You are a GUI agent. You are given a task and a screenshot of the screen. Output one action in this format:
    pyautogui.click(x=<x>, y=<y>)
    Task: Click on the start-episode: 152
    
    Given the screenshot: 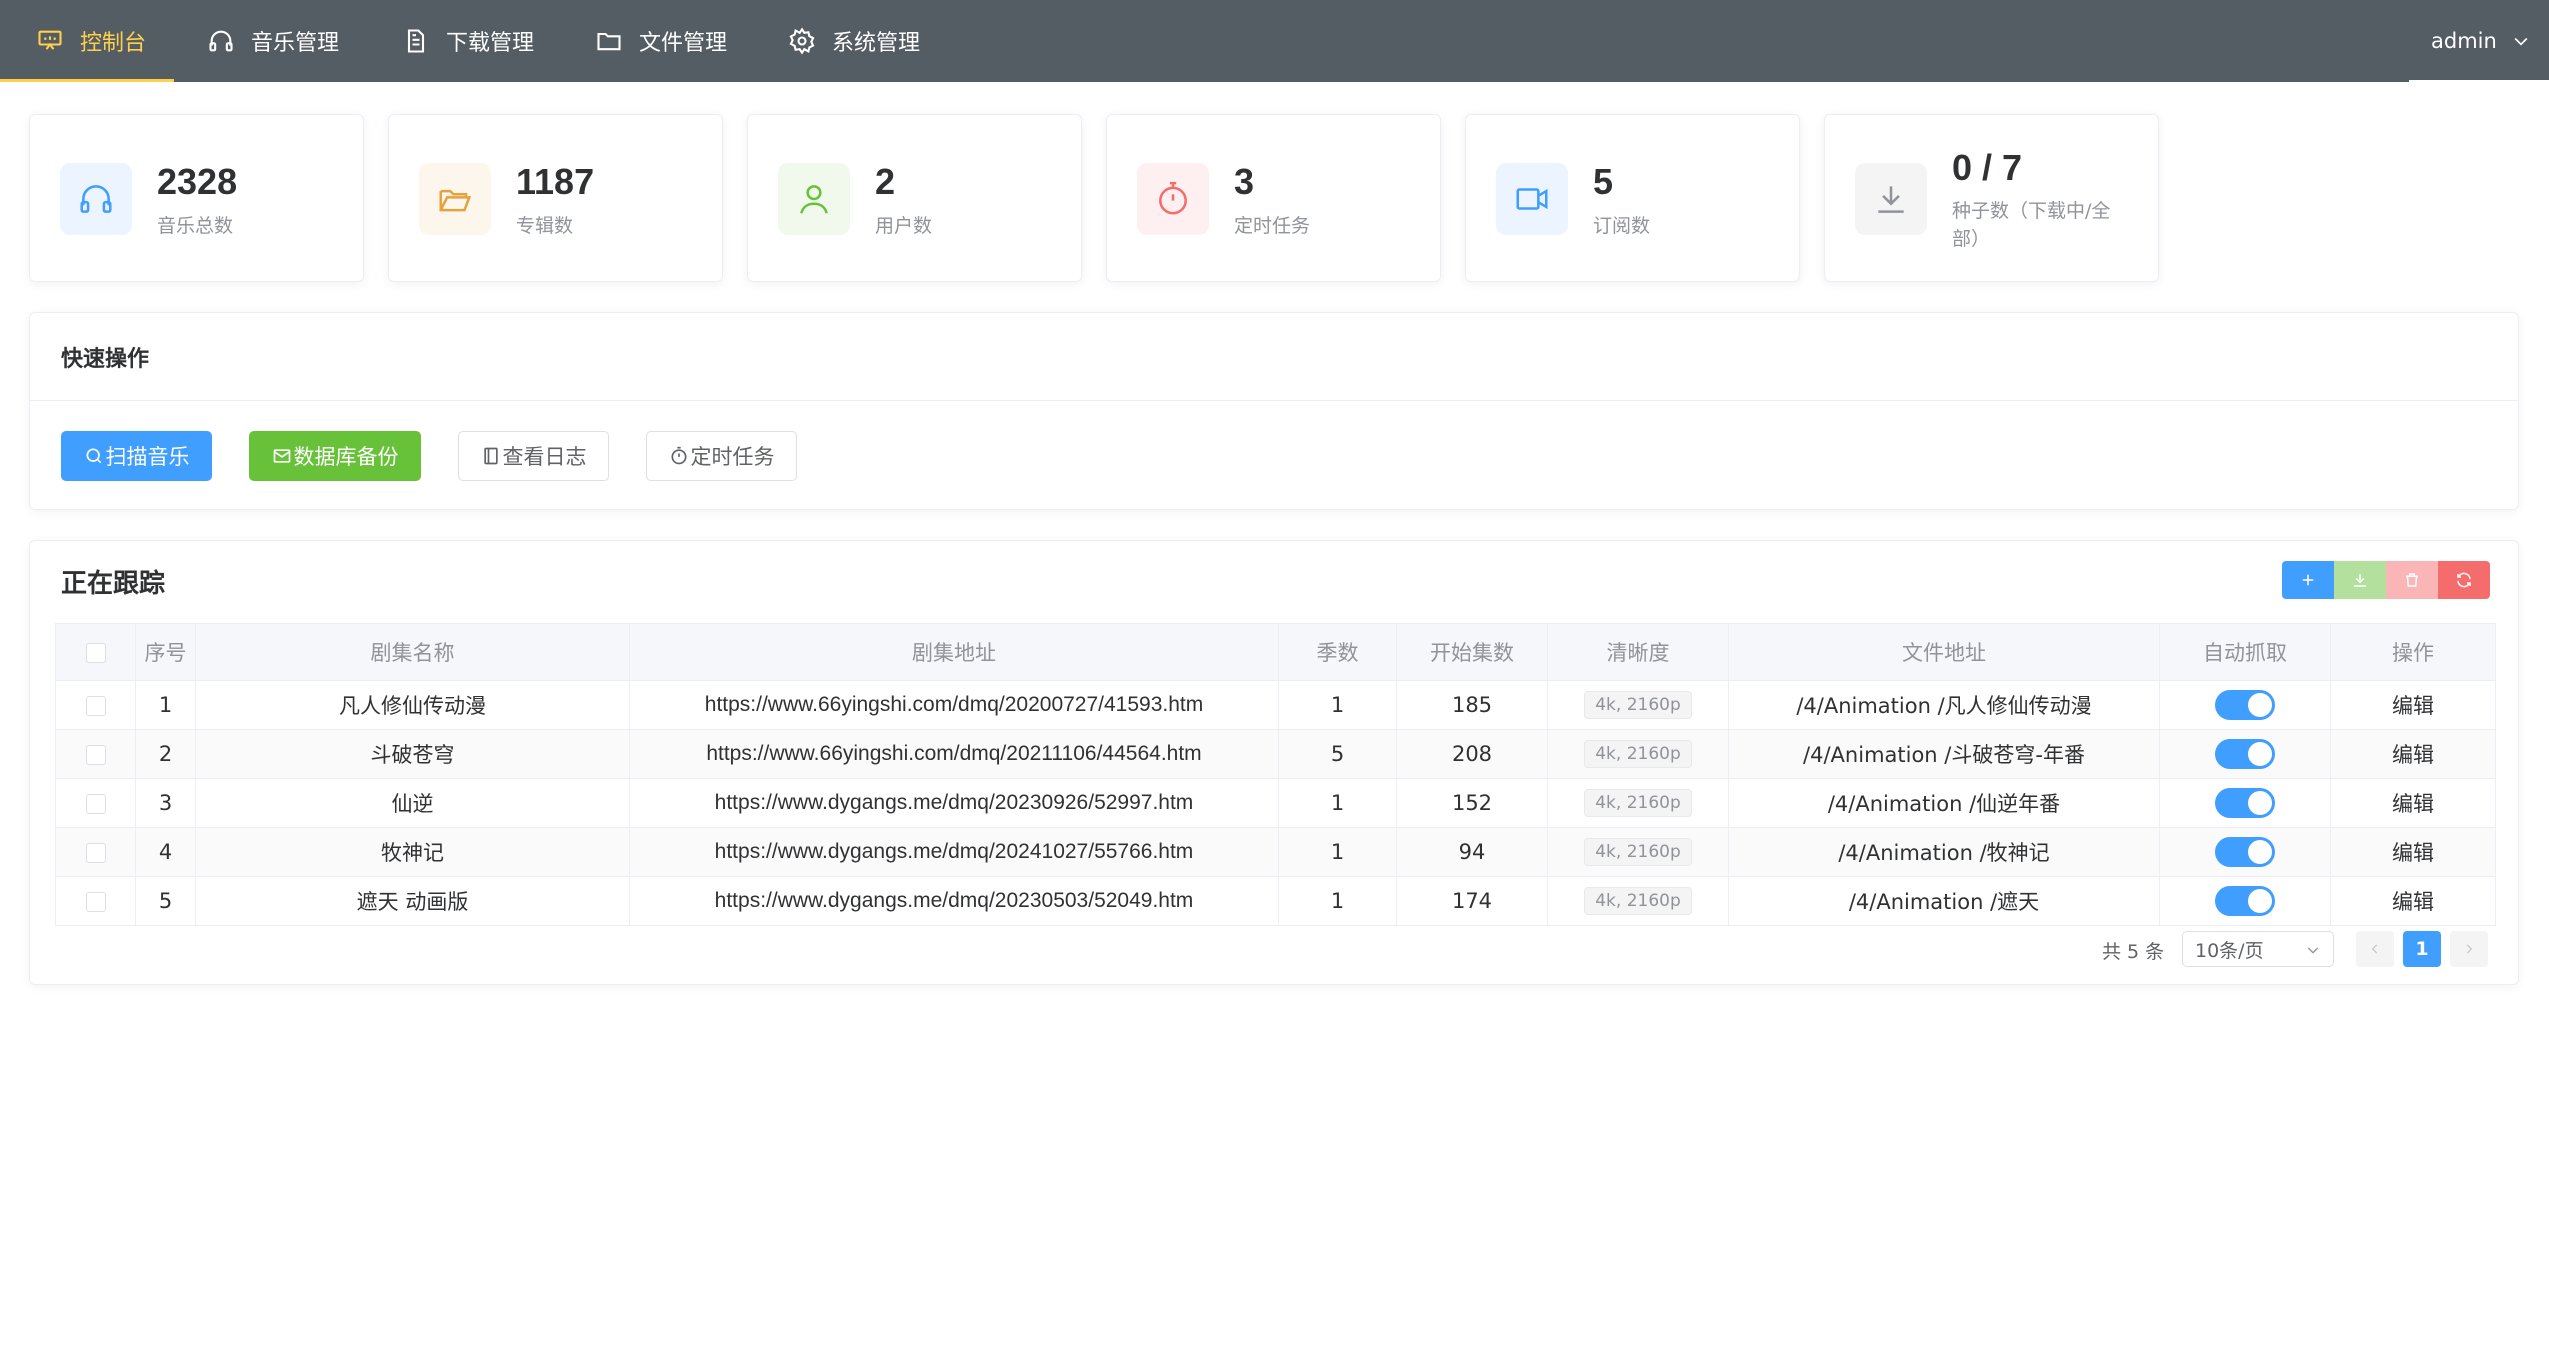 What is the action you would take?
    pyautogui.click(x=1472, y=803)
    